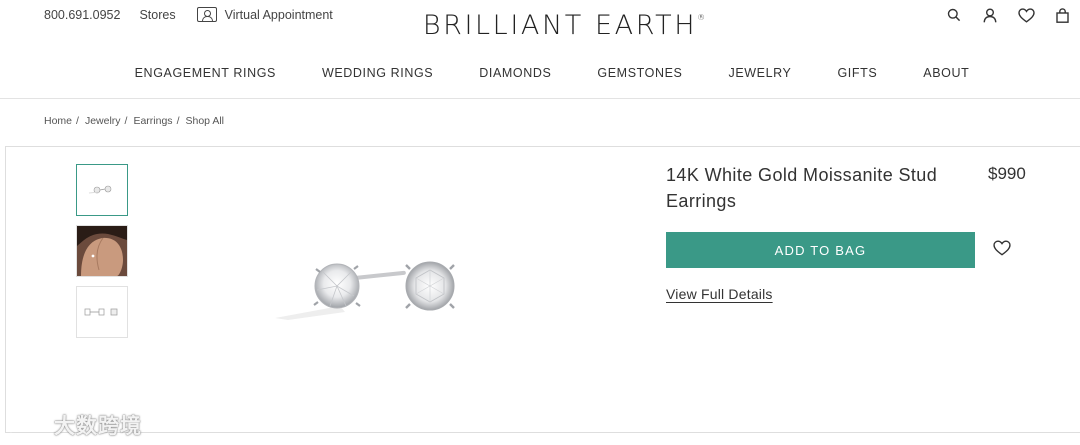 The image size is (1080, 445). Describe the element at coordinates (1007, 173) in the screenshot. I see `product-price: $990` at that location.